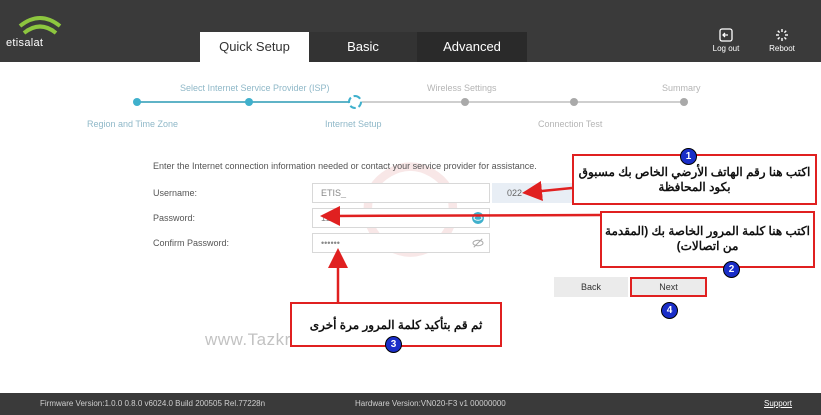 The image size is (821, 415). I want to click on badge-2: 2, so click(731, 269).